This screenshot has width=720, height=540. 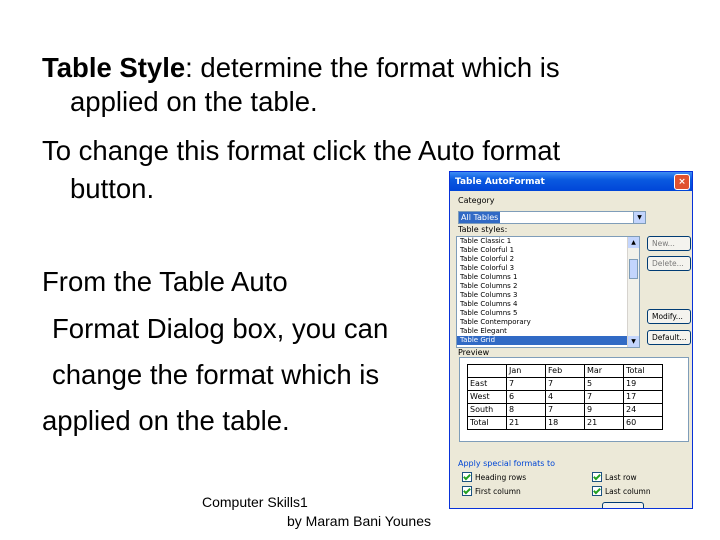 I want to click on preview-table-cell: 5, so click(x=604, y=384).